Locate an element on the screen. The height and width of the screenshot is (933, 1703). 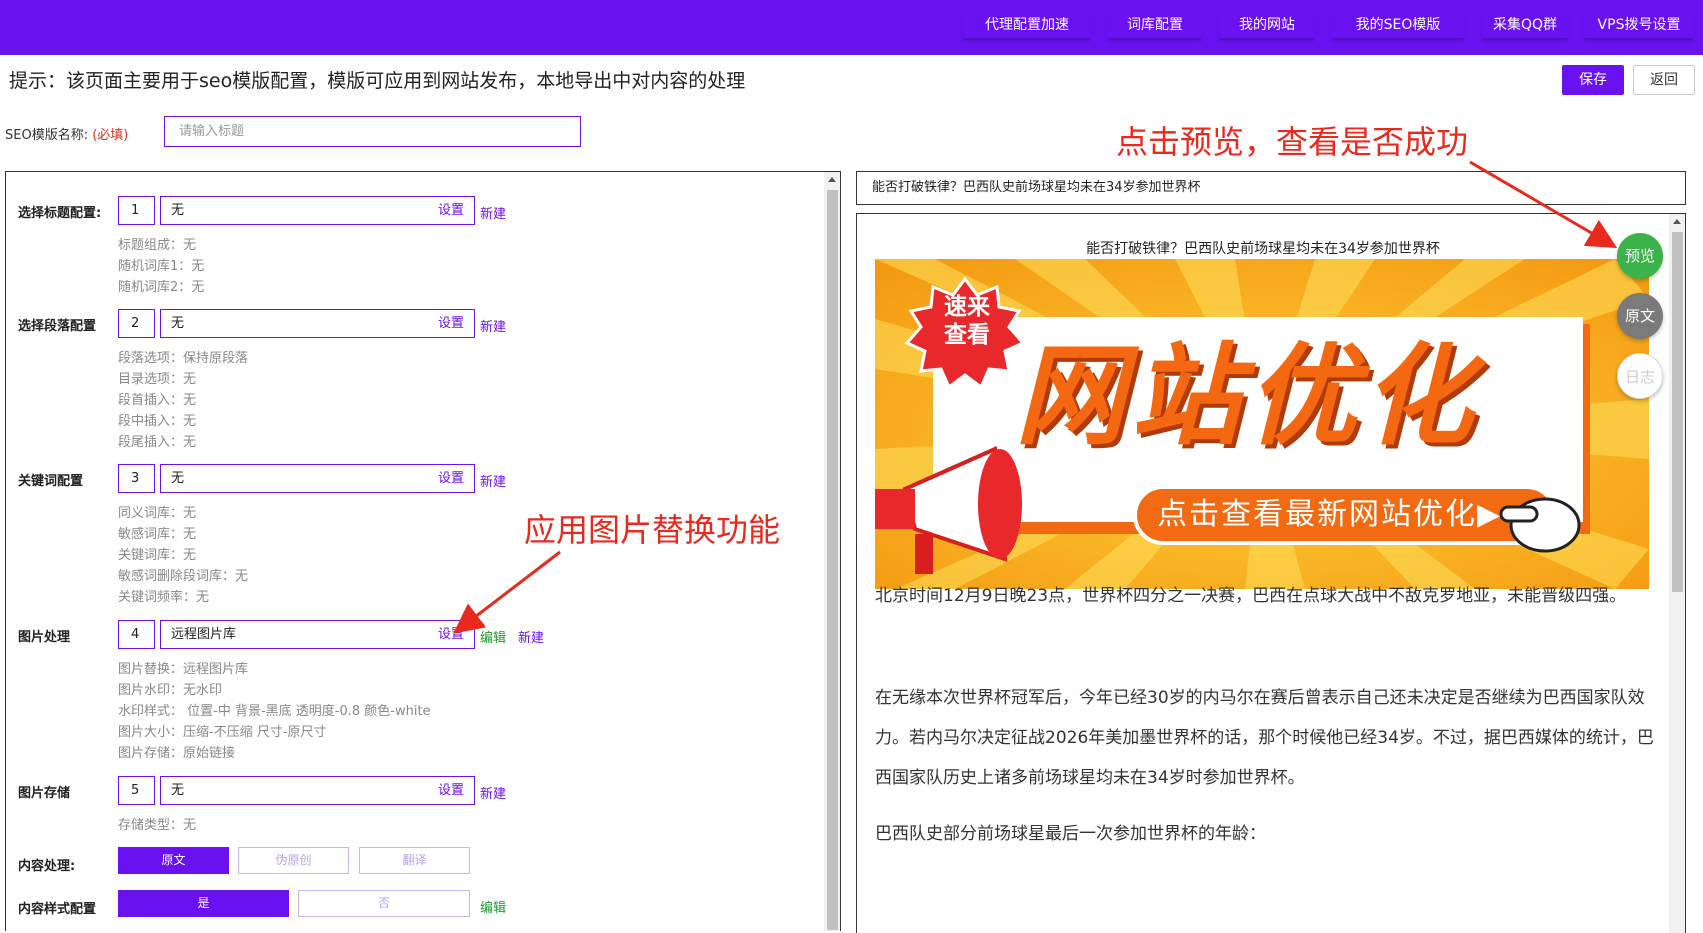
title-config-label: 选择标题配置: is located at coordinates (60, 213).